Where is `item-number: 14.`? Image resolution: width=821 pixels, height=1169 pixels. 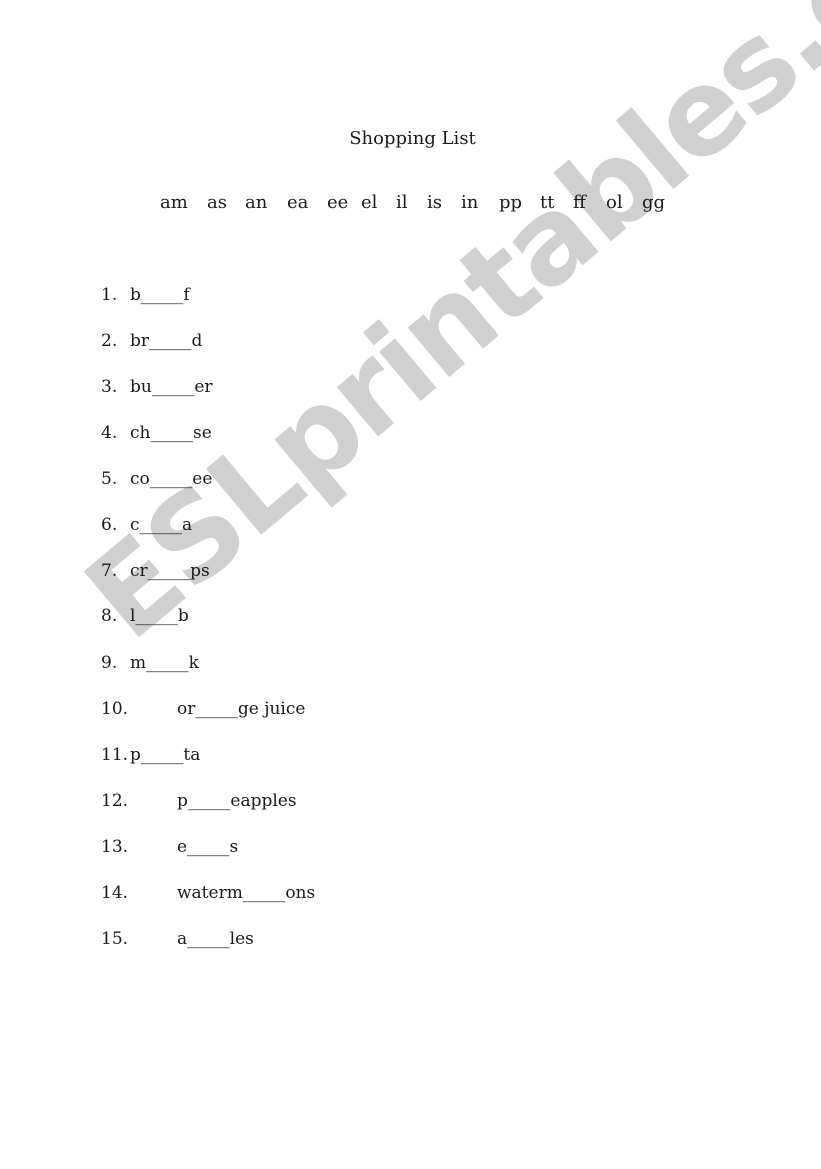 item-number: 14. is located at coordinates (115, 893).